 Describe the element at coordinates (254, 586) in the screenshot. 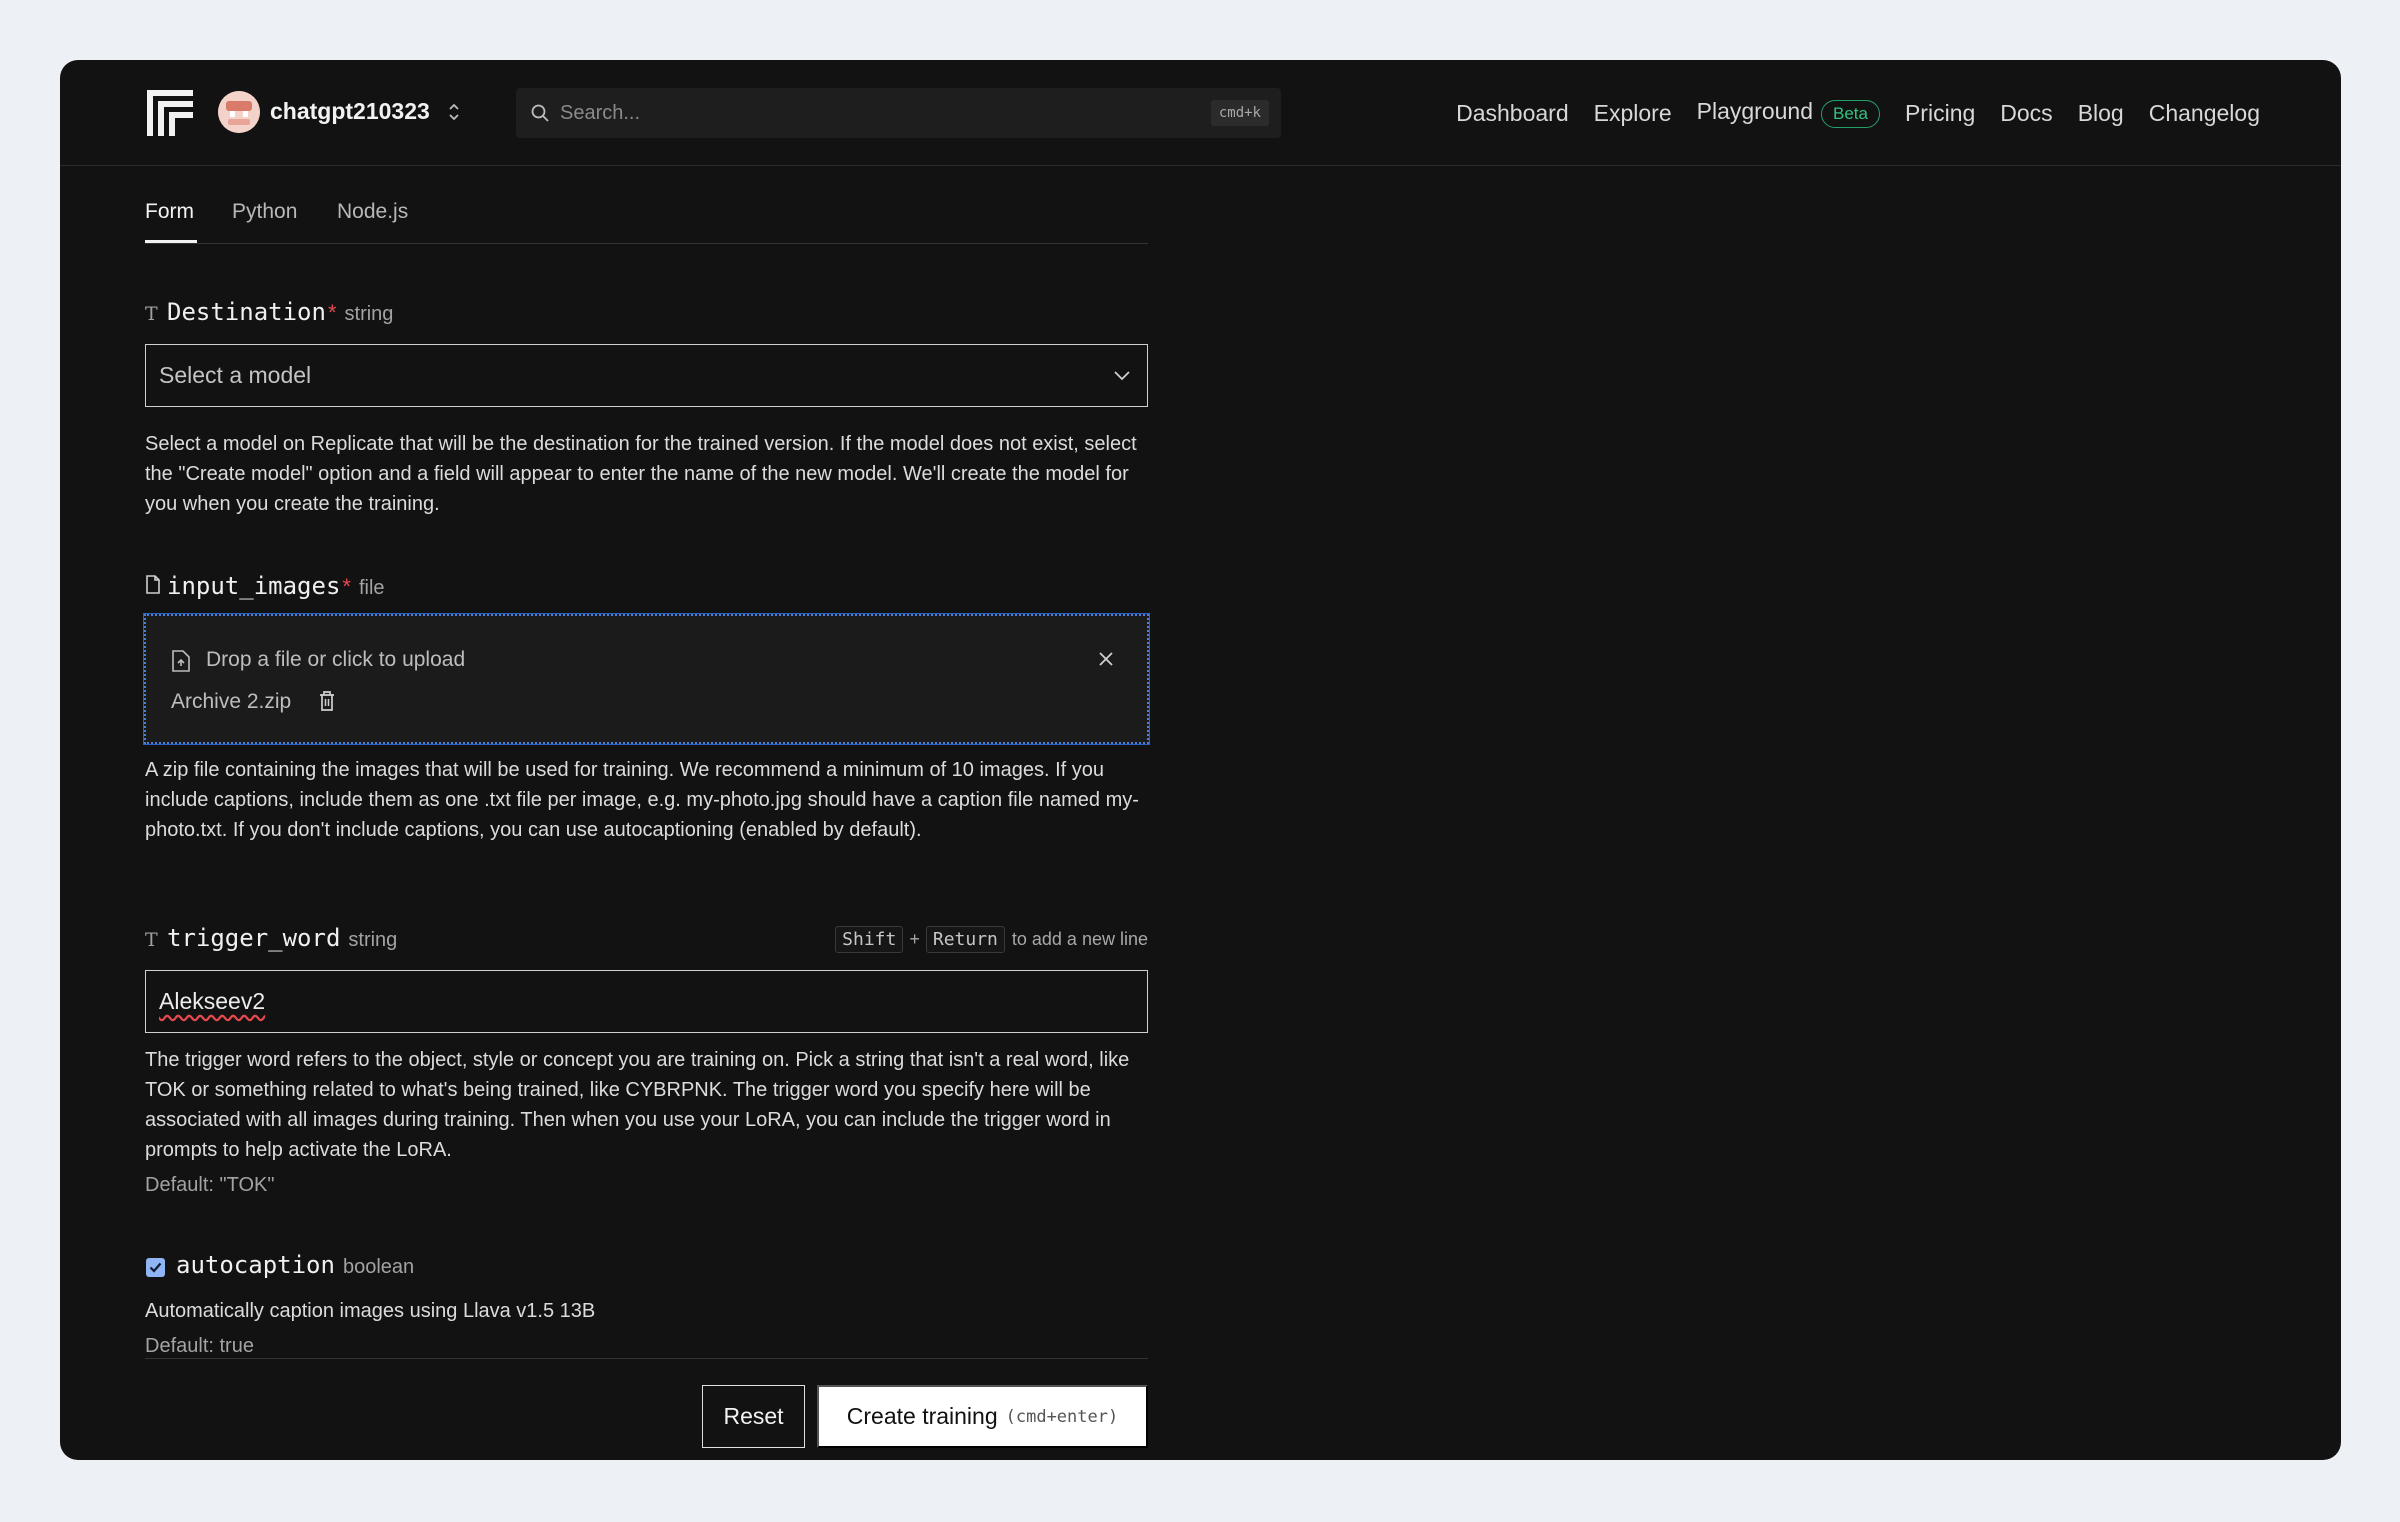

I see `field-name: input_images` at that location.